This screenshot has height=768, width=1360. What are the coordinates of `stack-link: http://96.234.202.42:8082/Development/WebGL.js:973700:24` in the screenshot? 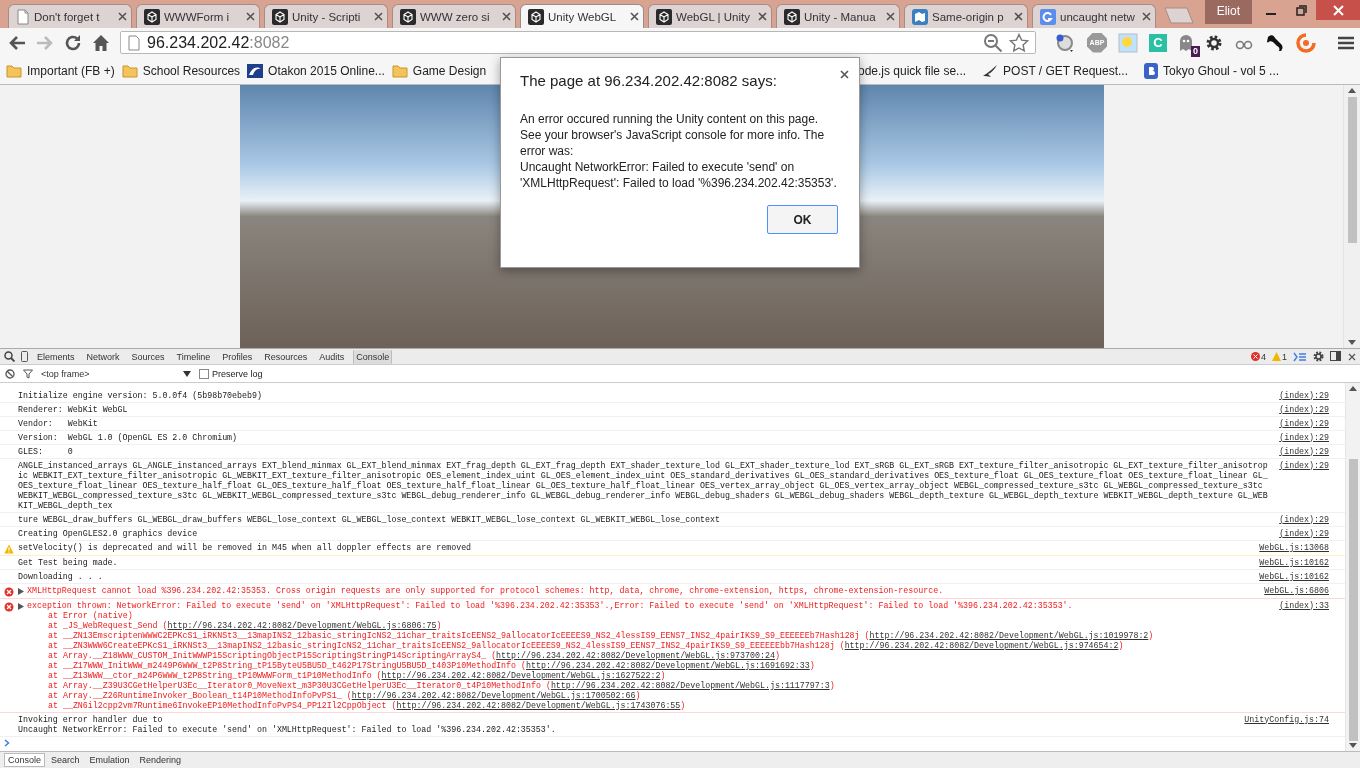 It's located at (635, 655).